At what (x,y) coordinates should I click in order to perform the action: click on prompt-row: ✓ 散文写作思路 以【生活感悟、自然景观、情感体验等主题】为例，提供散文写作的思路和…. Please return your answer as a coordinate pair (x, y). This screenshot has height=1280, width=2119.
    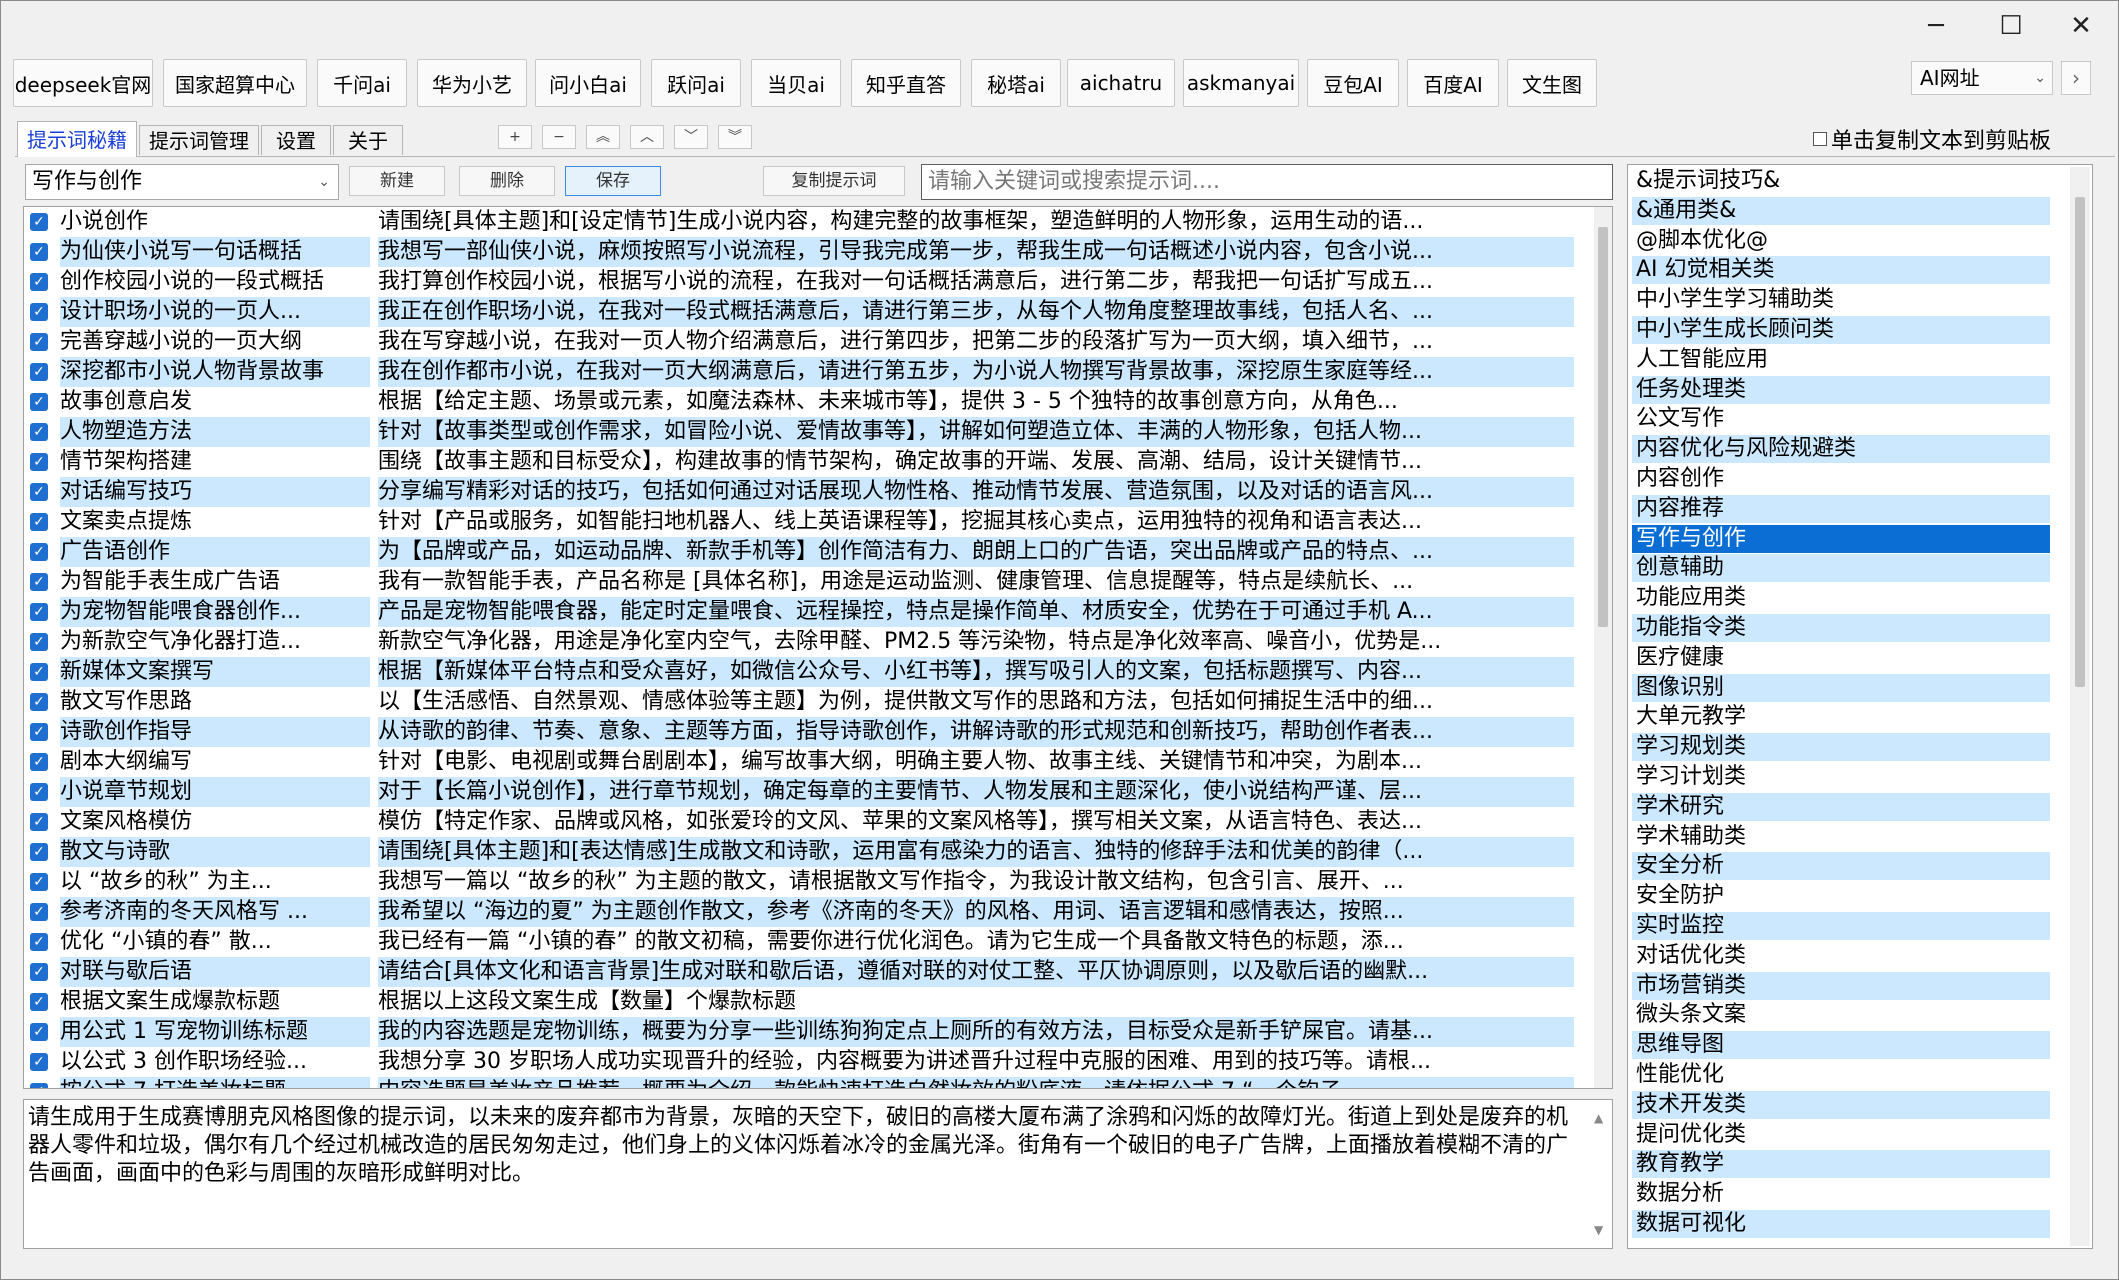
    Looking at the image, I should click on (799, 702).